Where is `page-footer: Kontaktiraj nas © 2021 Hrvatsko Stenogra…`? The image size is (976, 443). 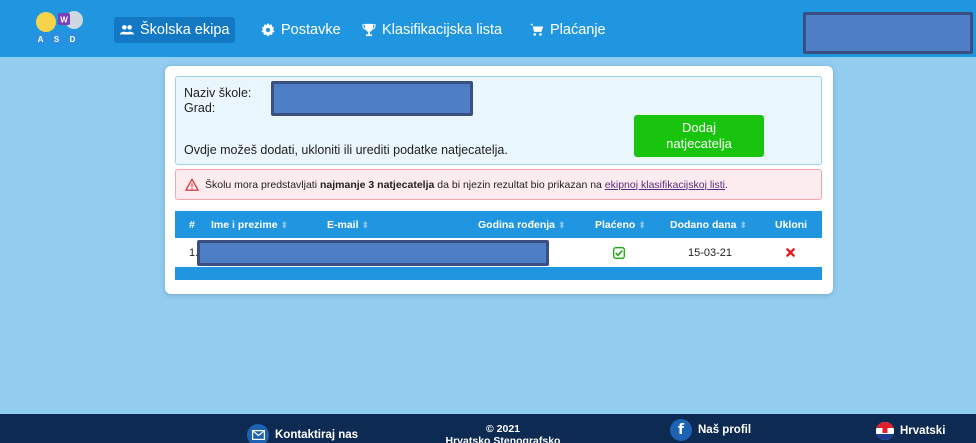
page-footer: Kontaktiraj nas © 2021 Hrvatsko Stenogra… is located at coordinates (488, 428).